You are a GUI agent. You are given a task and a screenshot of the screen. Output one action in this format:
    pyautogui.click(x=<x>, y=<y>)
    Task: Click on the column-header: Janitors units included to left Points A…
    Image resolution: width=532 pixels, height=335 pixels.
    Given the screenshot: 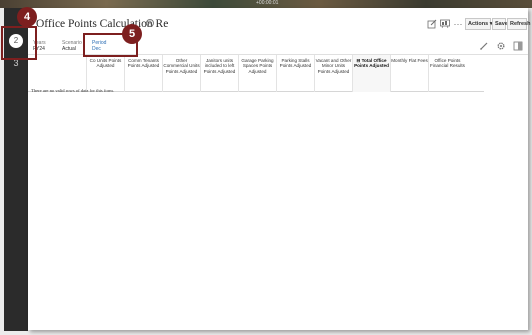 What is the action you would take?
    pyautogui.click(x=219, y=73)
    